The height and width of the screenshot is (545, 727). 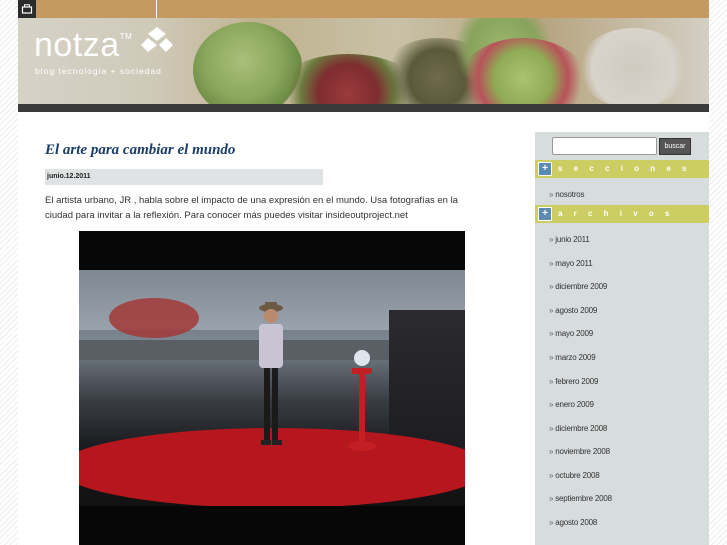 What do you see at coordinates (363, 108) in the screenshot?
I see `header-divider-bar` at bounding box center [363, 108].